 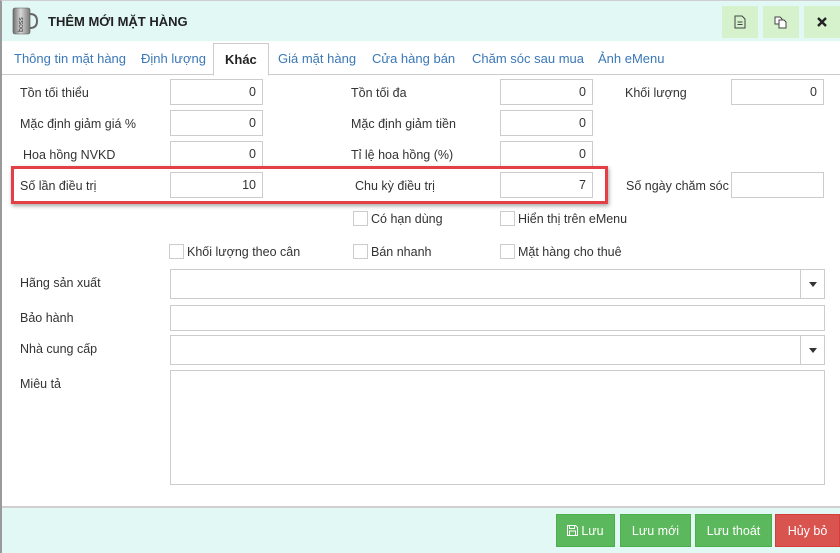 I want to click on close-icon, so click(x=822, y=22).